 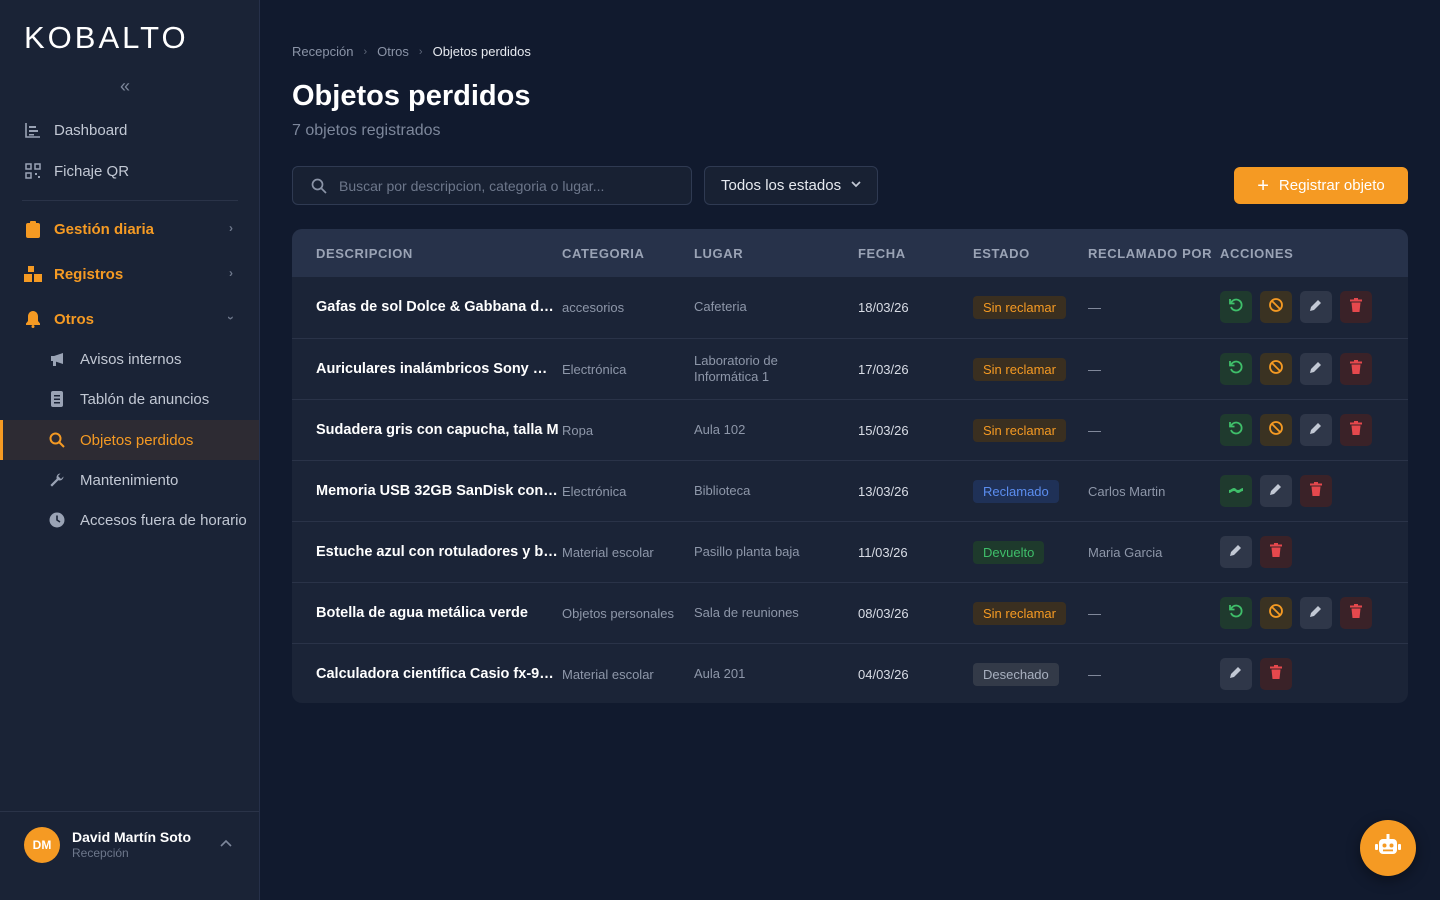 I want to click on chevron-up-icon, so click(x=226, y=843).